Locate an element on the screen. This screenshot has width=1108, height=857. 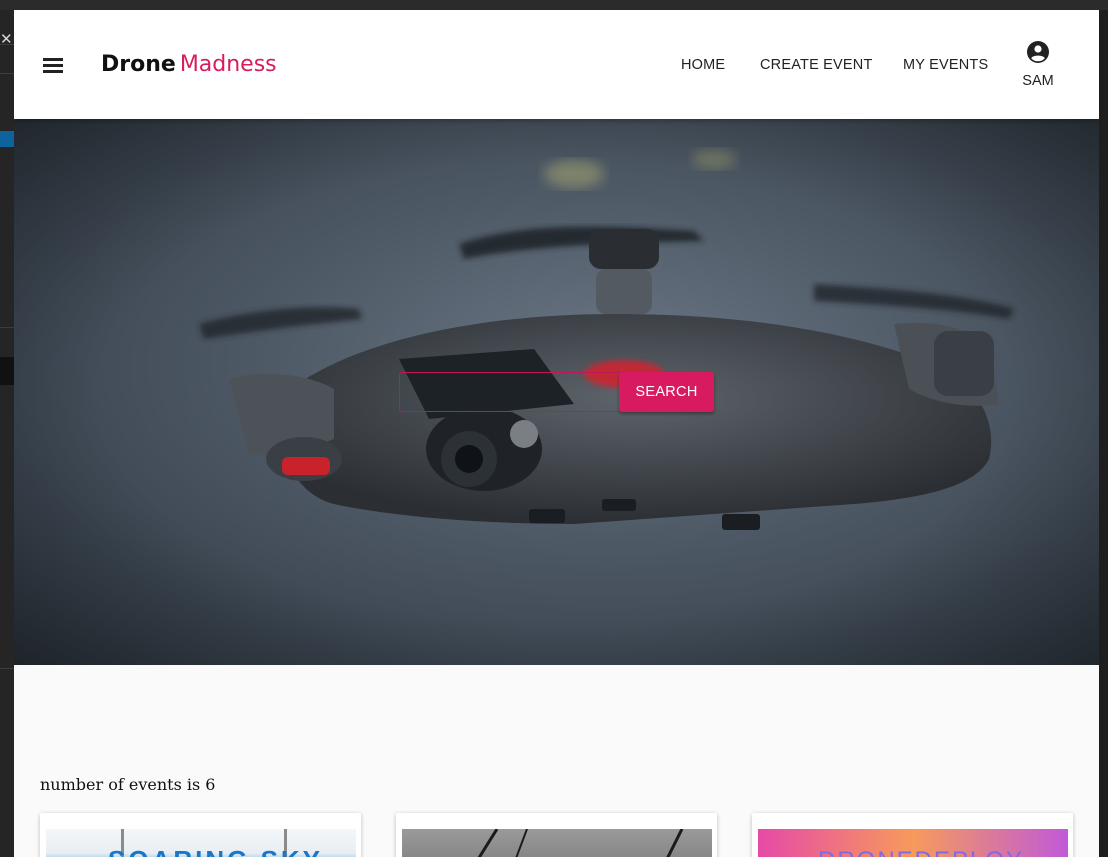
event-card is located at coordinates (556, 835).